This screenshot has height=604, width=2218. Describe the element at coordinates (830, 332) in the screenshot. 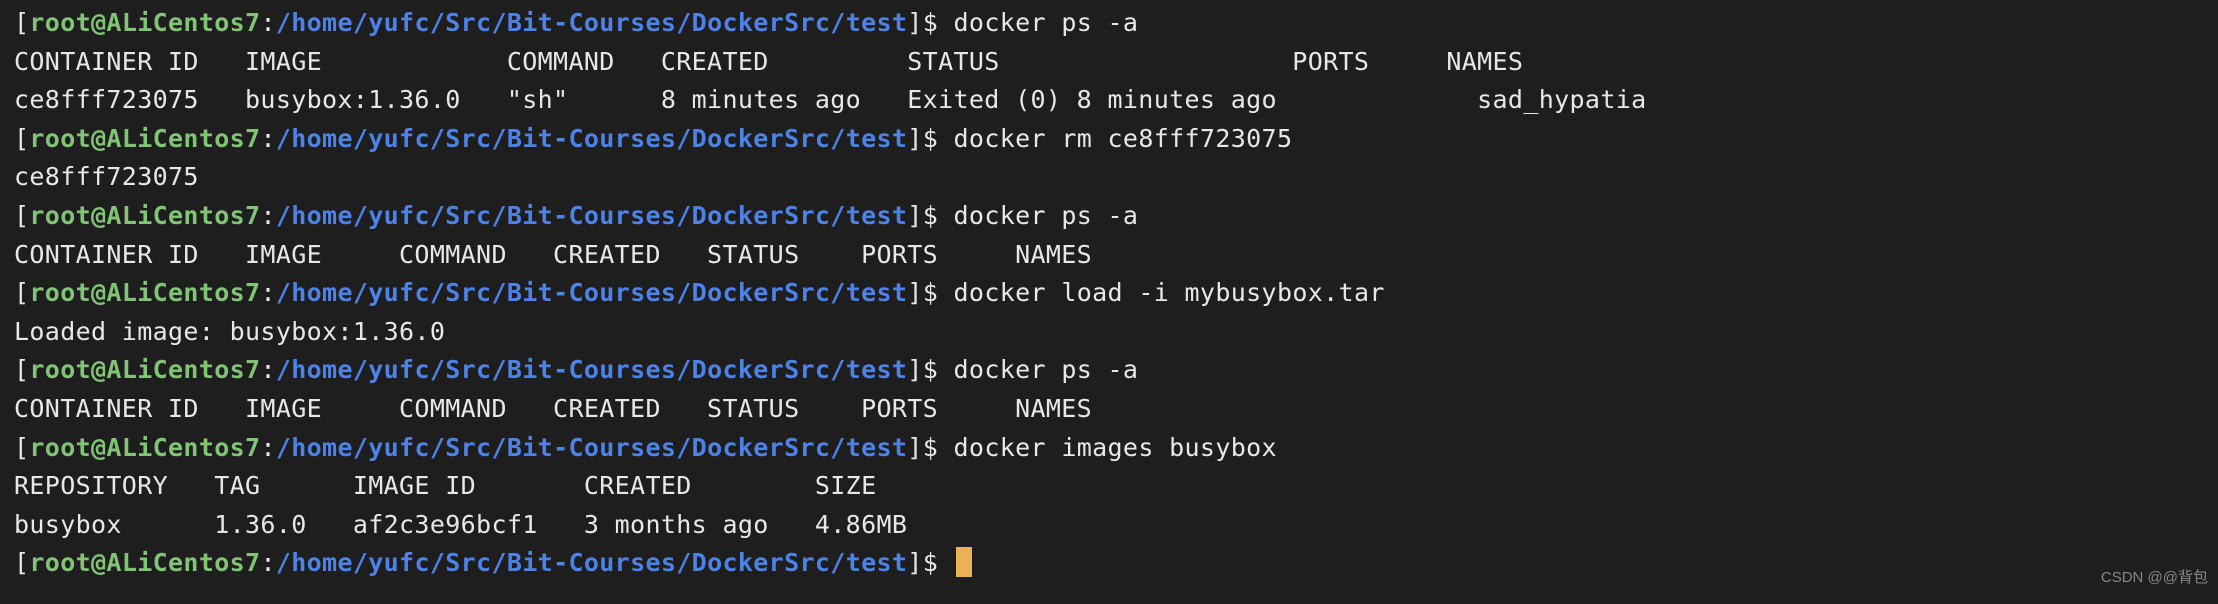

I see `terminal-output-line: Loaded image: busybox:1.36.0` at that location.